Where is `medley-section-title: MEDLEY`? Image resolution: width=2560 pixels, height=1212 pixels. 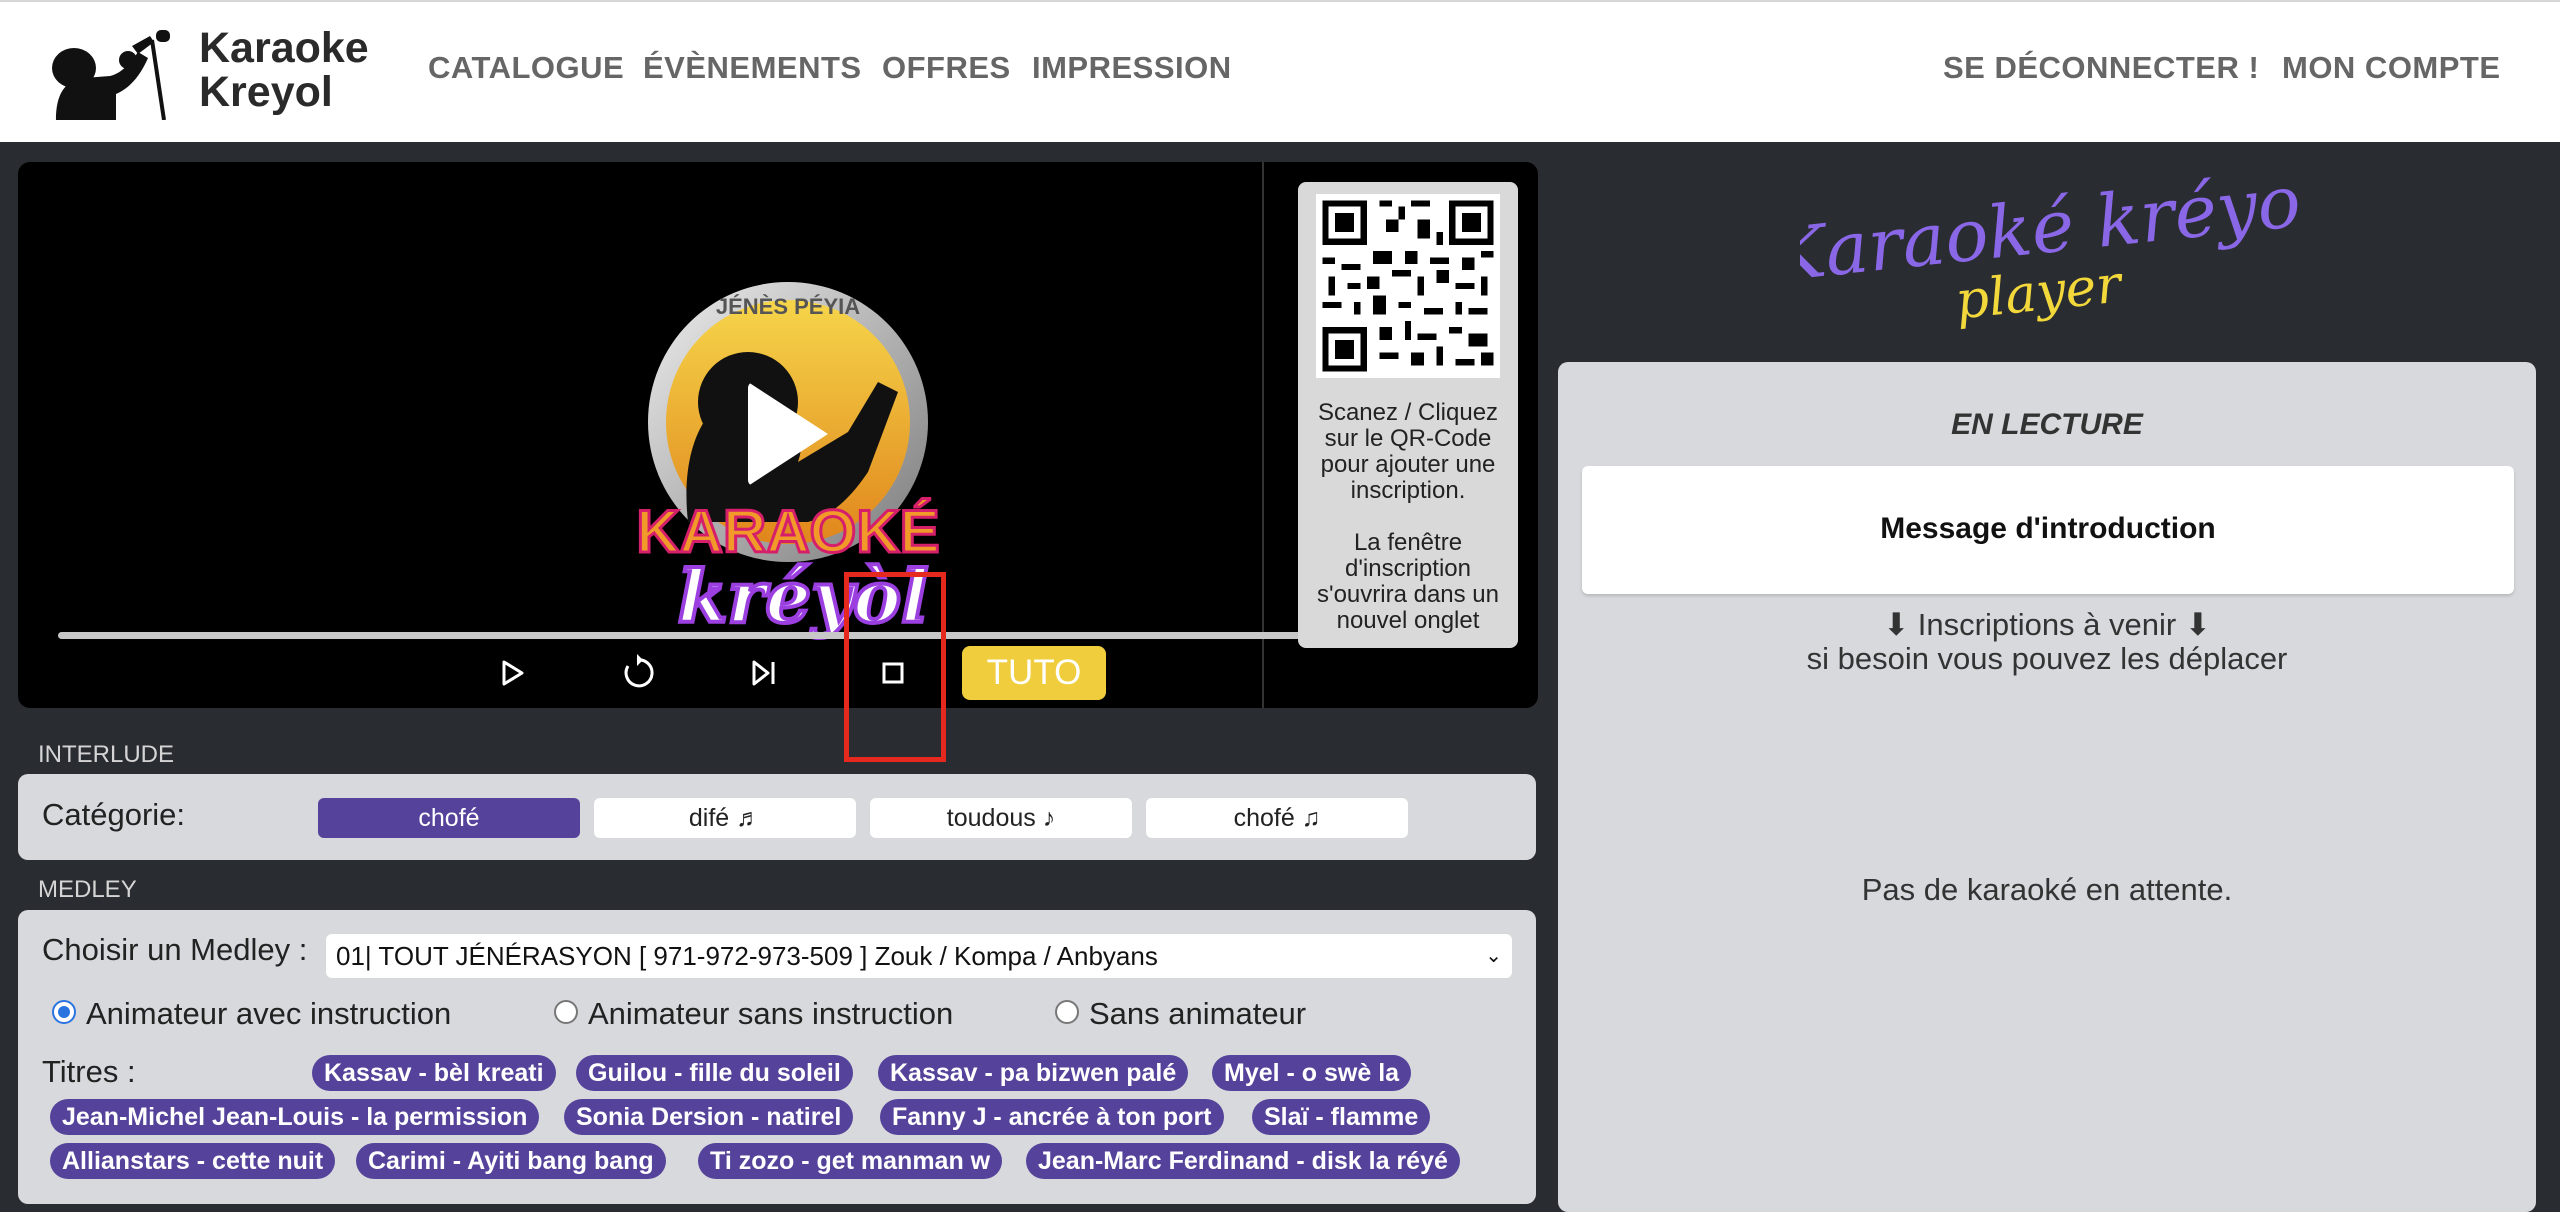
medley-section-title: MEDLEY is located at coordinates (87, 889).